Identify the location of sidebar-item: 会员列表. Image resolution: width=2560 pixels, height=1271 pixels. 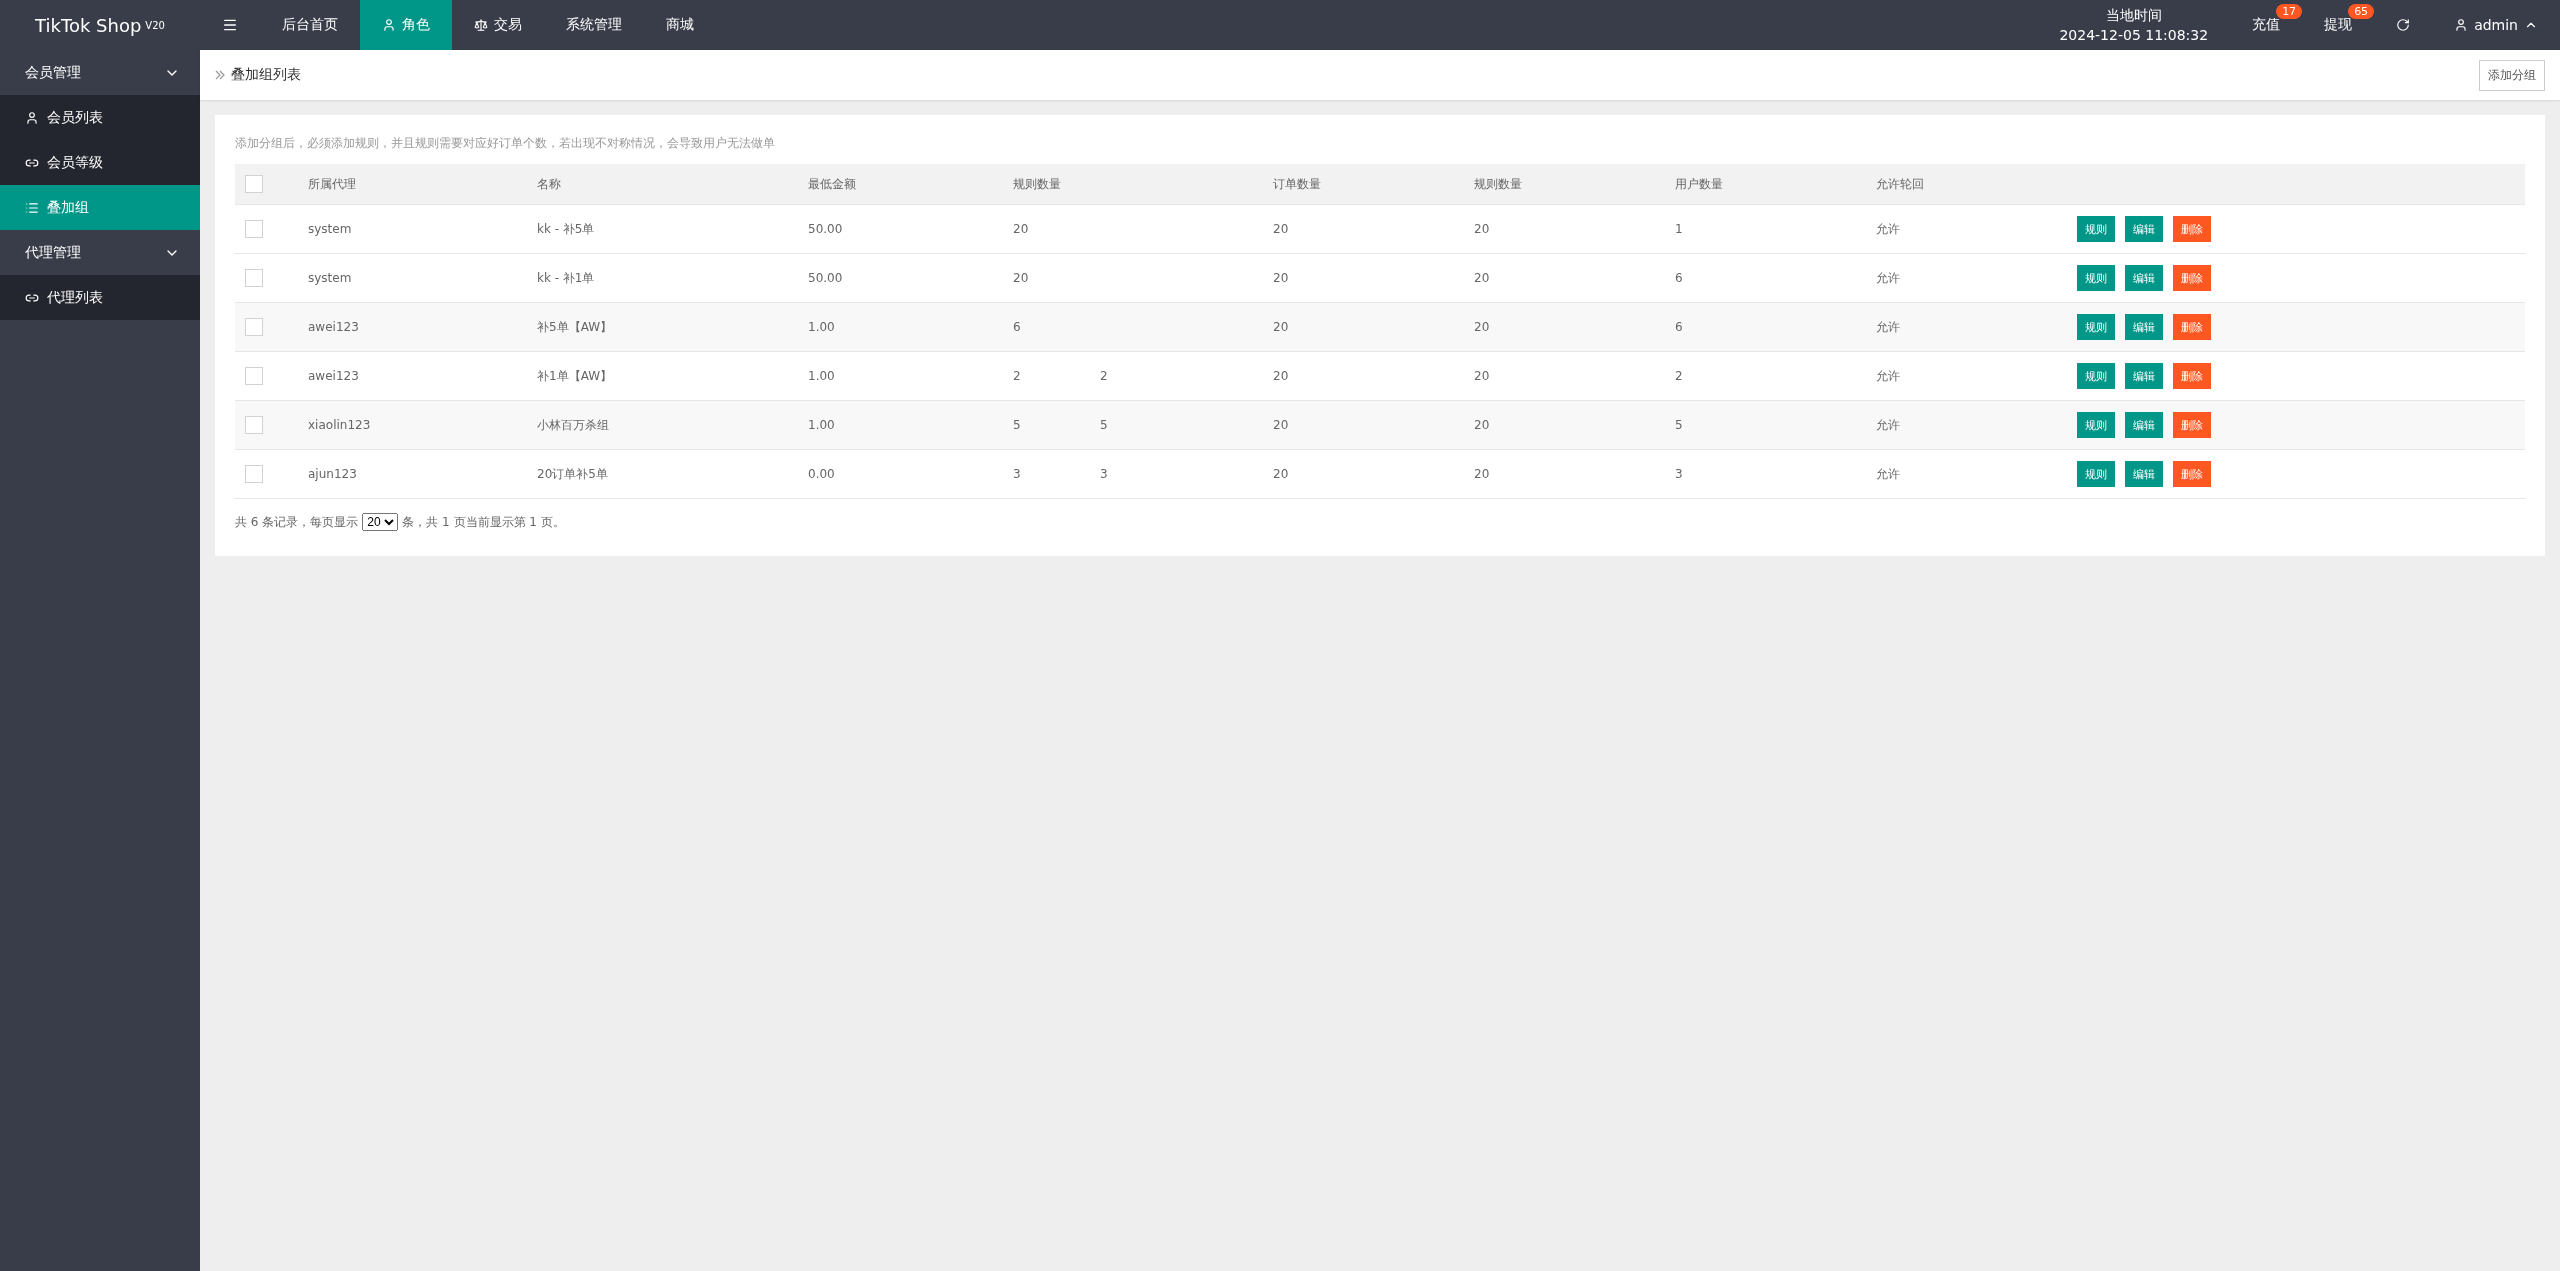
(100, 117).